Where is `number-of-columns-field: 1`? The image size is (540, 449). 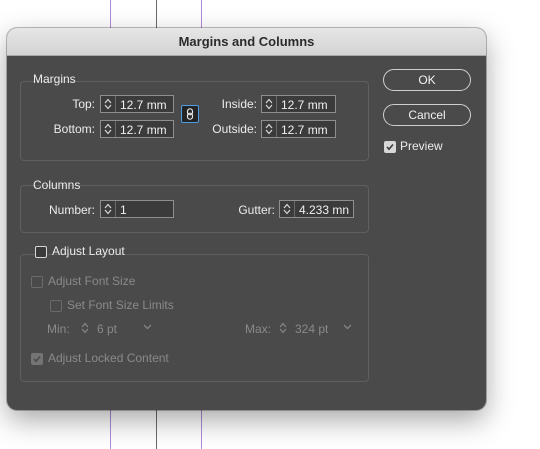
number-of-columns-field: 1 is located at coordinates (137, 209).